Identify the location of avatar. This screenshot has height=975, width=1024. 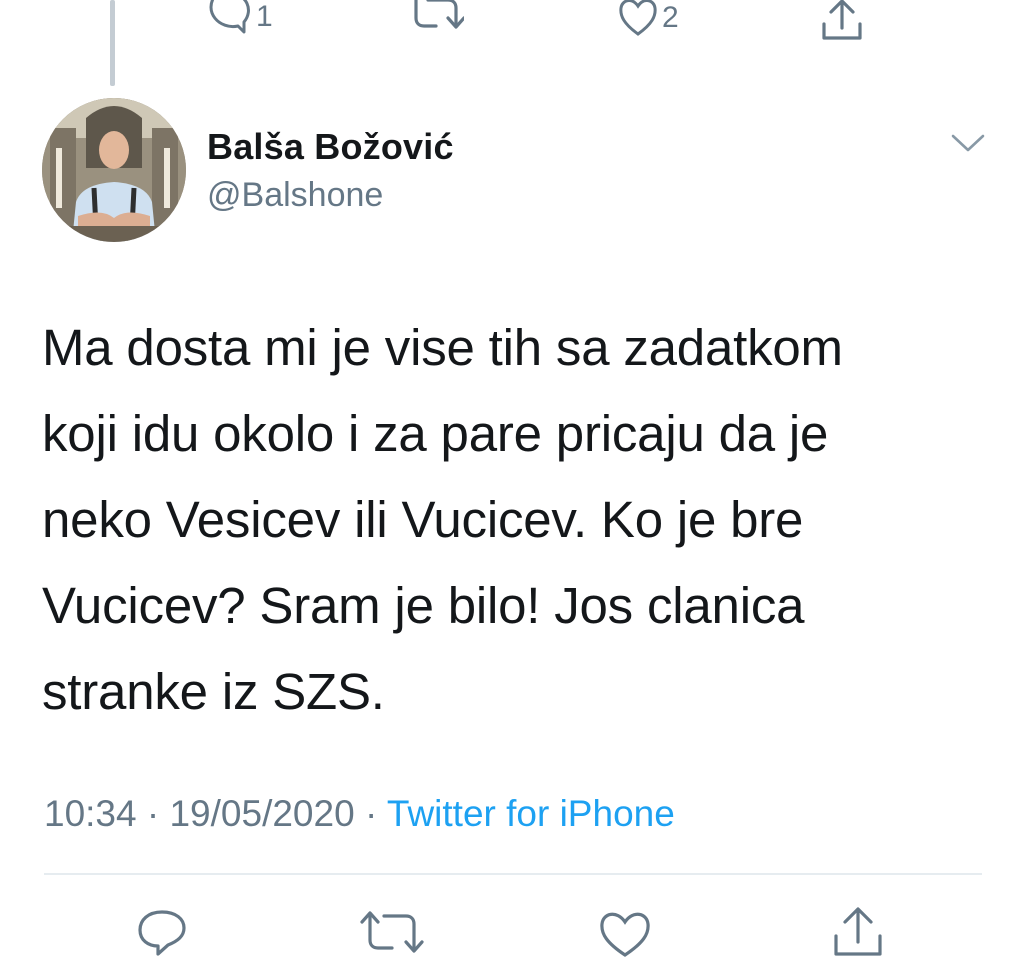
(114, 170).